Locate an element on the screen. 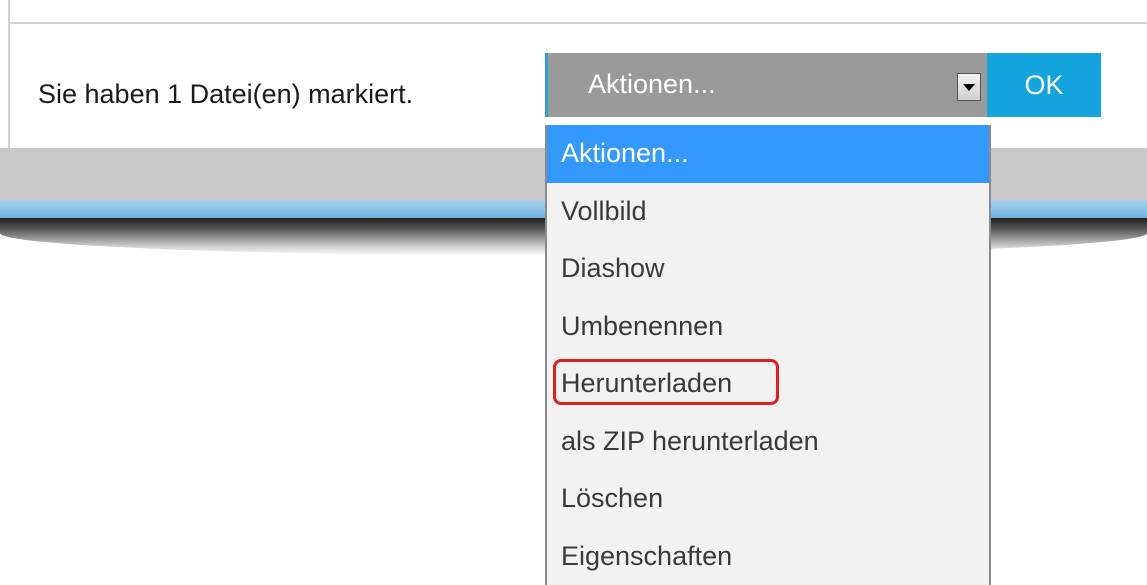  dropdown-option-vollbild: Vollbild is located at coordinates (768, 212).